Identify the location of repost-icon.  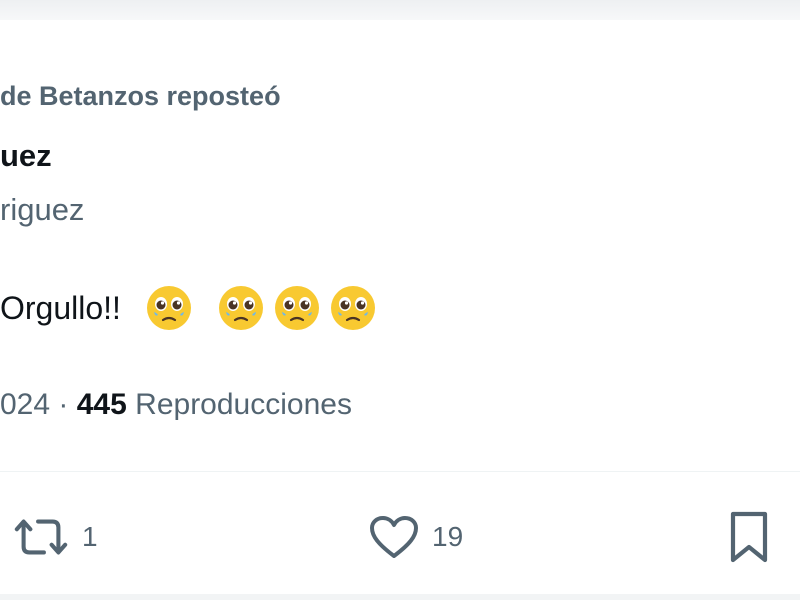
(41, 537).